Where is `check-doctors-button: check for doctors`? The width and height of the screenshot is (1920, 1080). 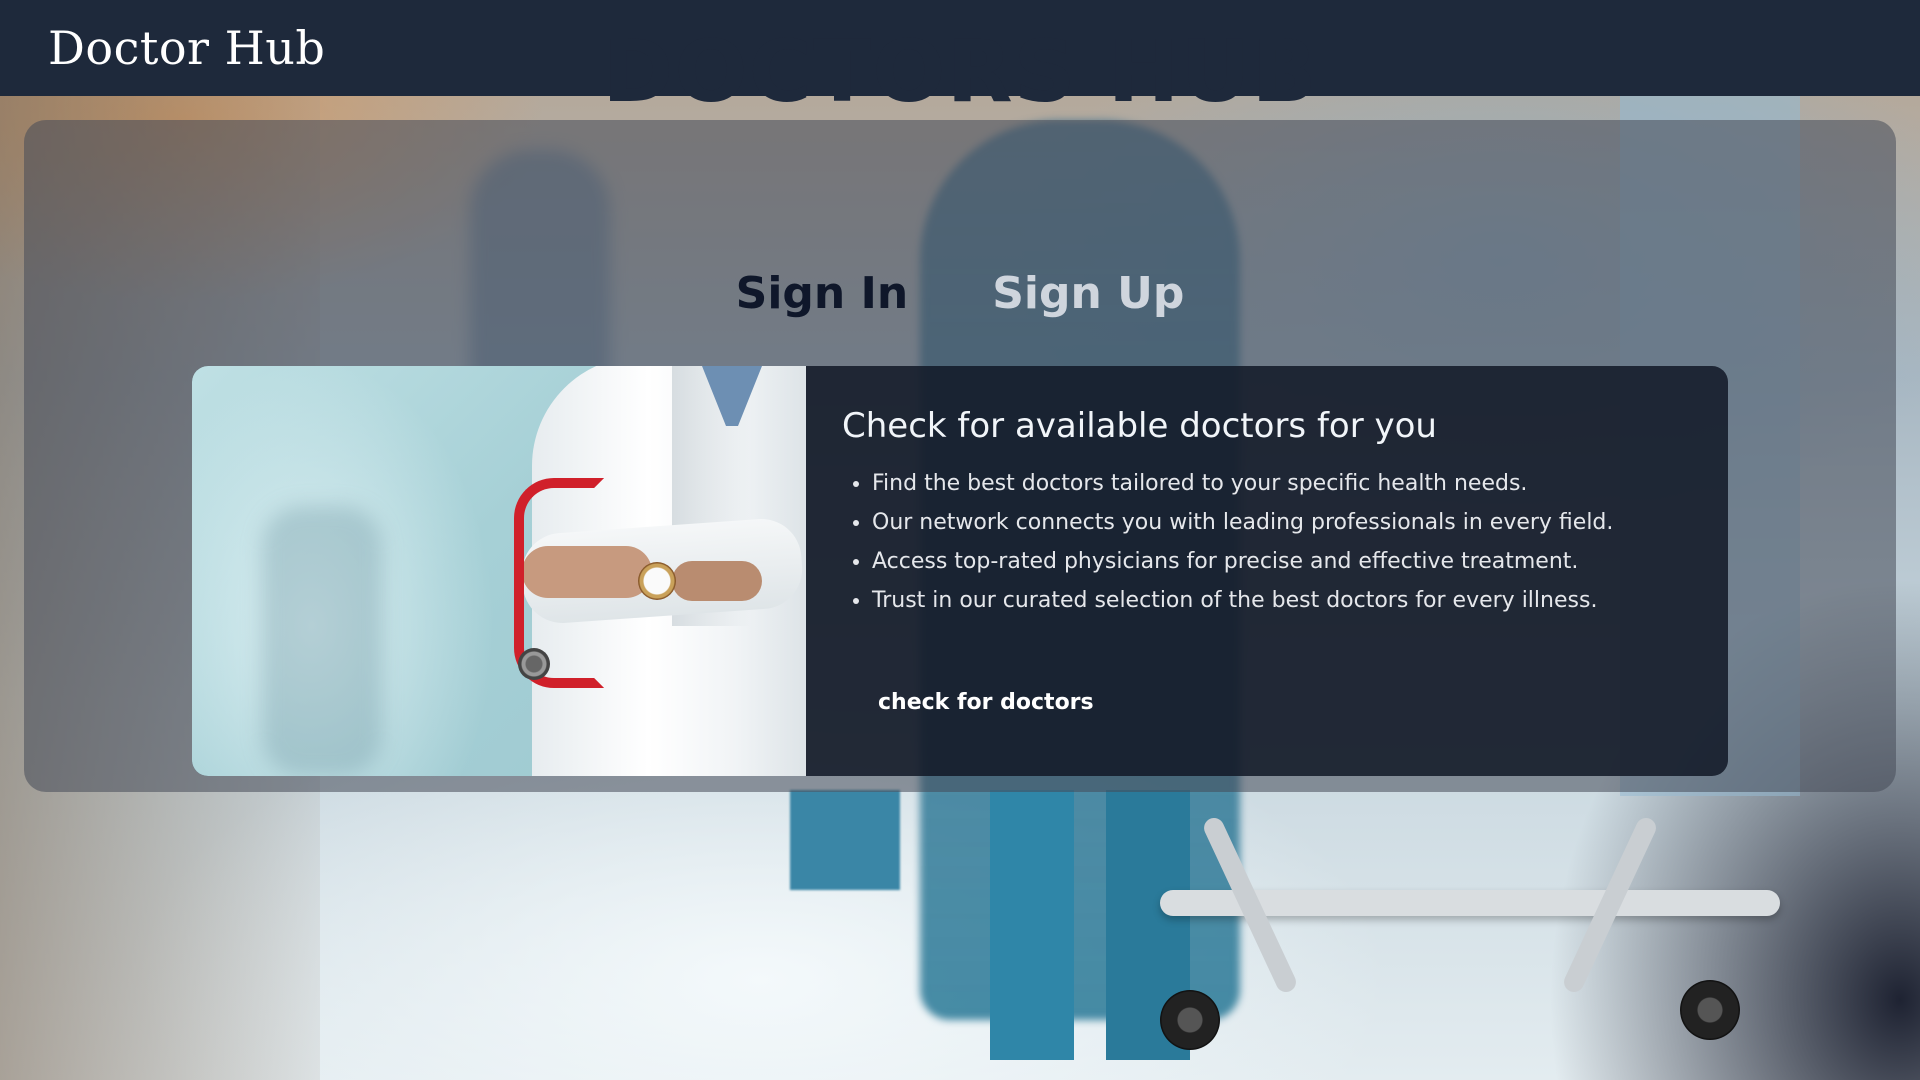
check-doctors-button: check for doctors is located at coordinates (986, 702).